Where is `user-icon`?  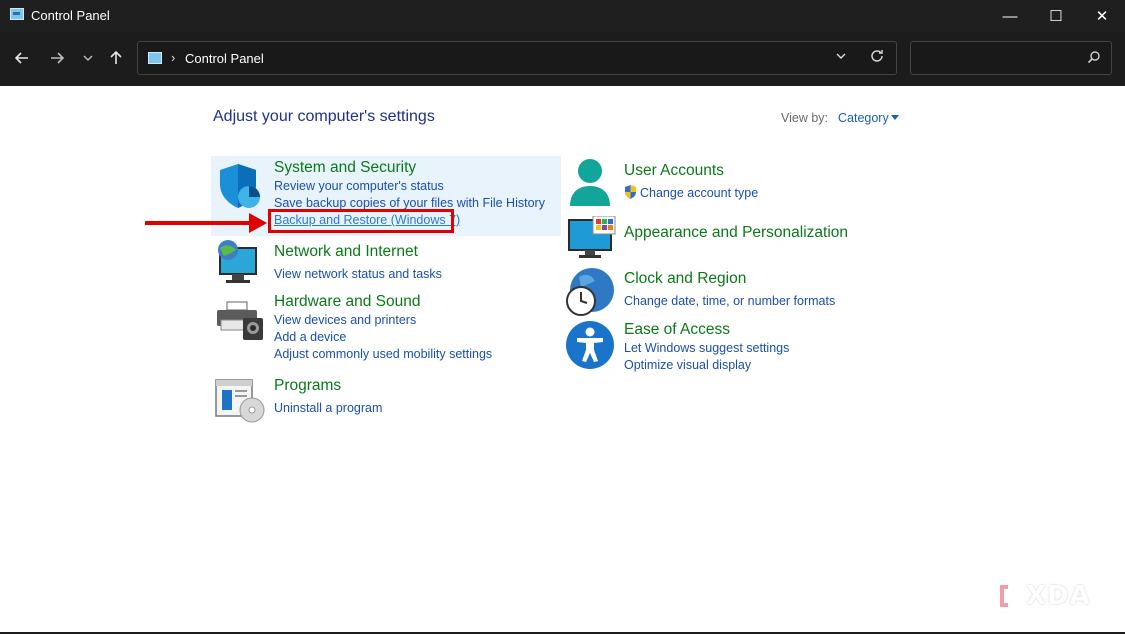 user-icon is located at coordinates (590, 182).